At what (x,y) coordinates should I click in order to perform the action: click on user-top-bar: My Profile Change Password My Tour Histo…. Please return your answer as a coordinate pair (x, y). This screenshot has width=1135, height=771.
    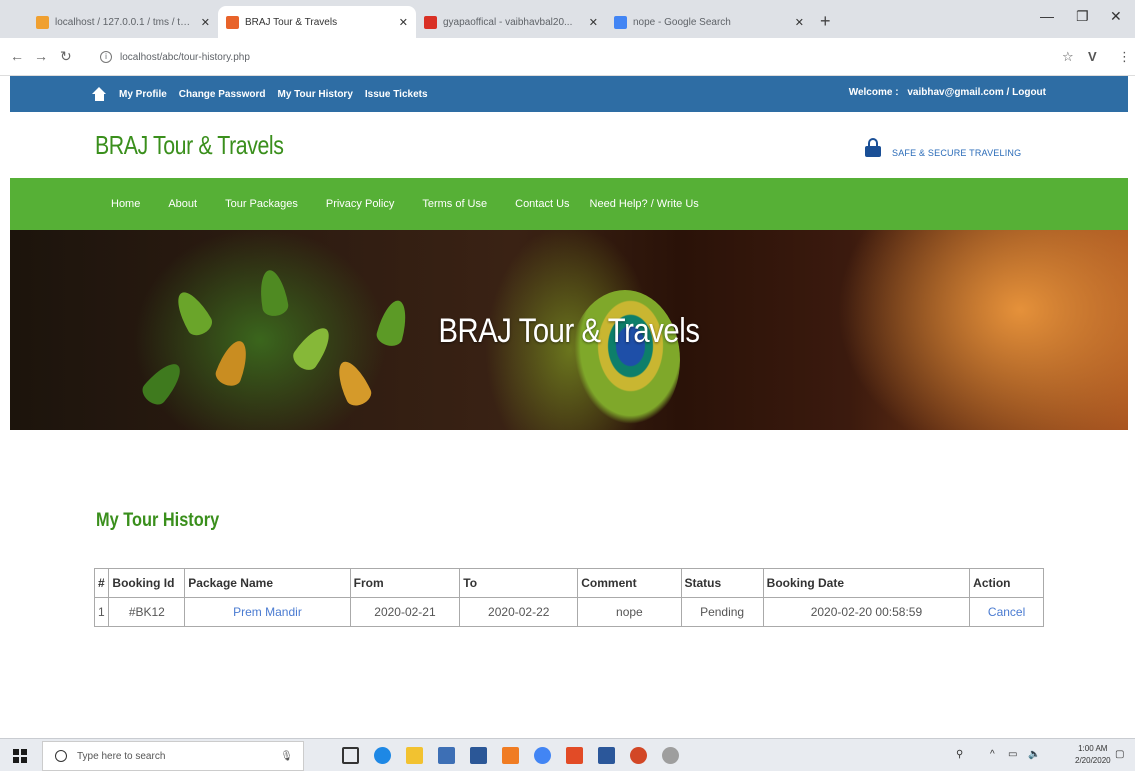
    Looking at the image, I should click on (569, 94).